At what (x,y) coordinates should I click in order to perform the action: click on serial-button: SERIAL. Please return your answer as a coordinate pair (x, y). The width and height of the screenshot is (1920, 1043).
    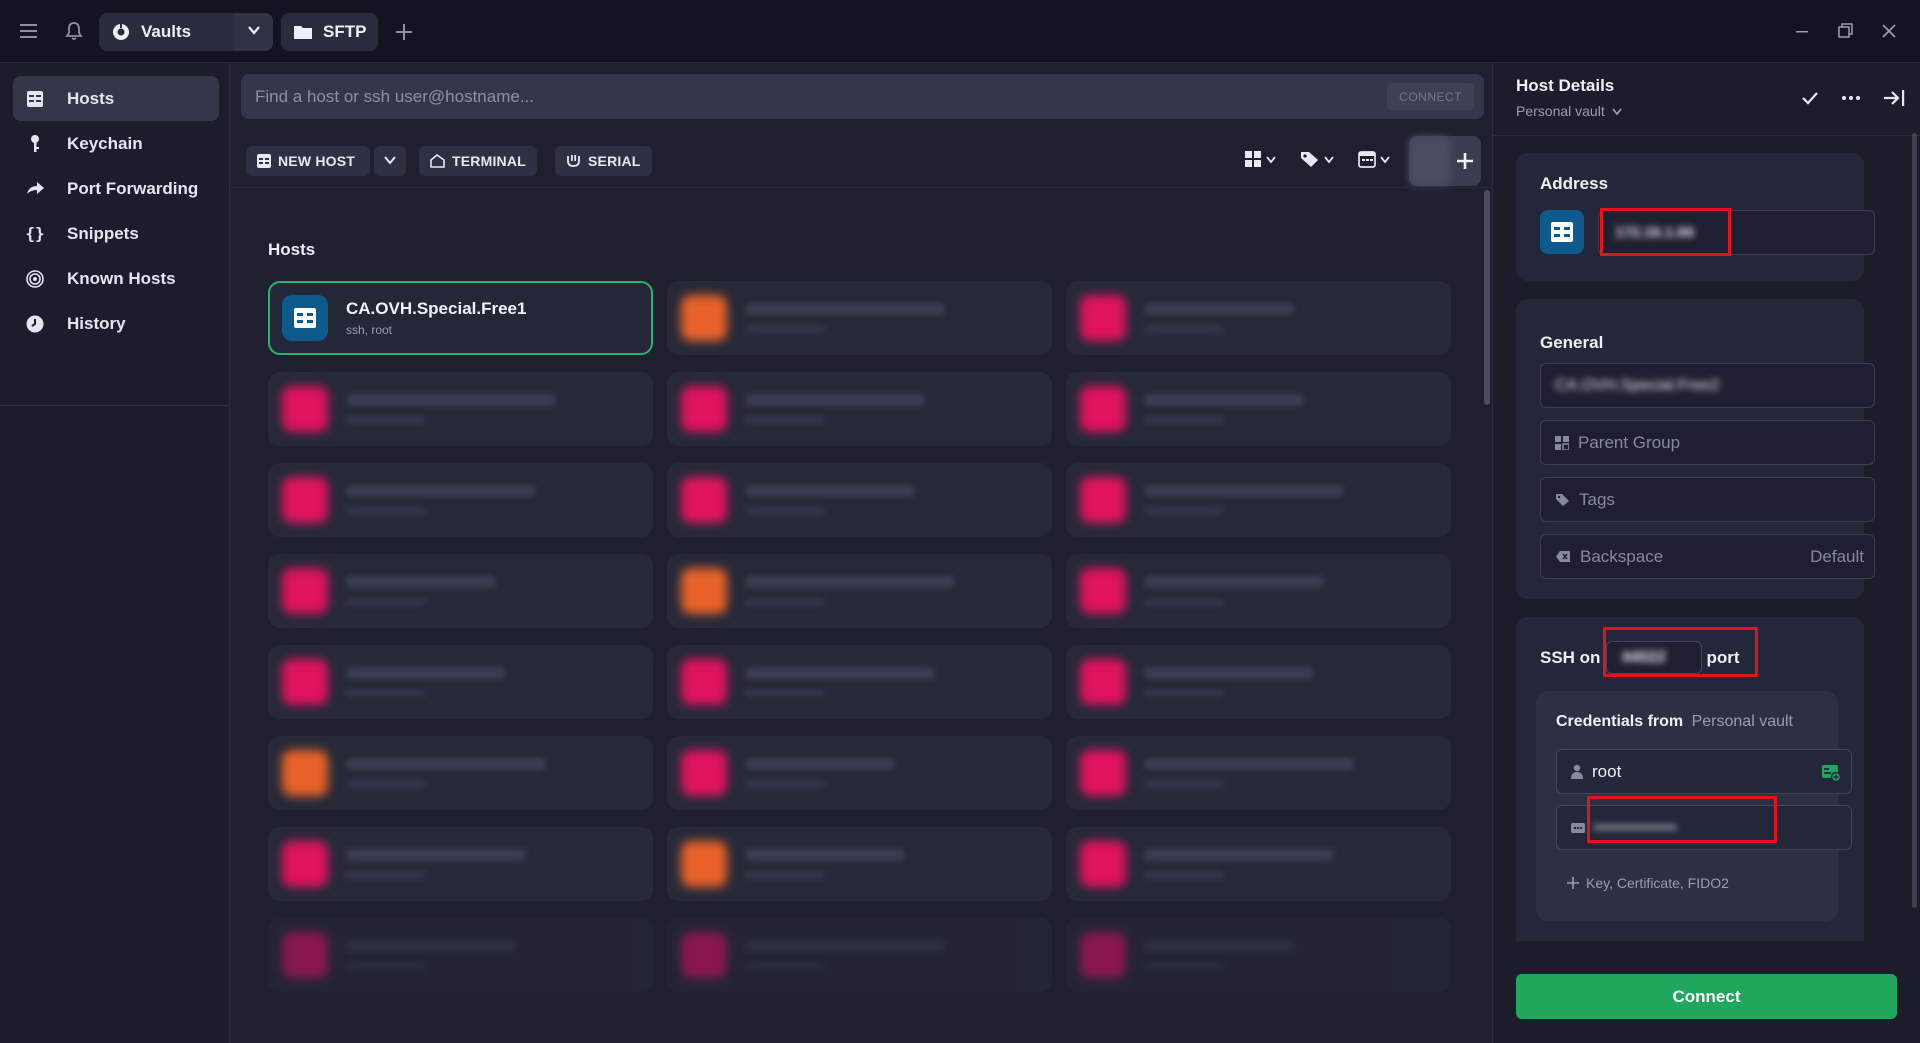
    Looking at the image, I should click on (603, 161).